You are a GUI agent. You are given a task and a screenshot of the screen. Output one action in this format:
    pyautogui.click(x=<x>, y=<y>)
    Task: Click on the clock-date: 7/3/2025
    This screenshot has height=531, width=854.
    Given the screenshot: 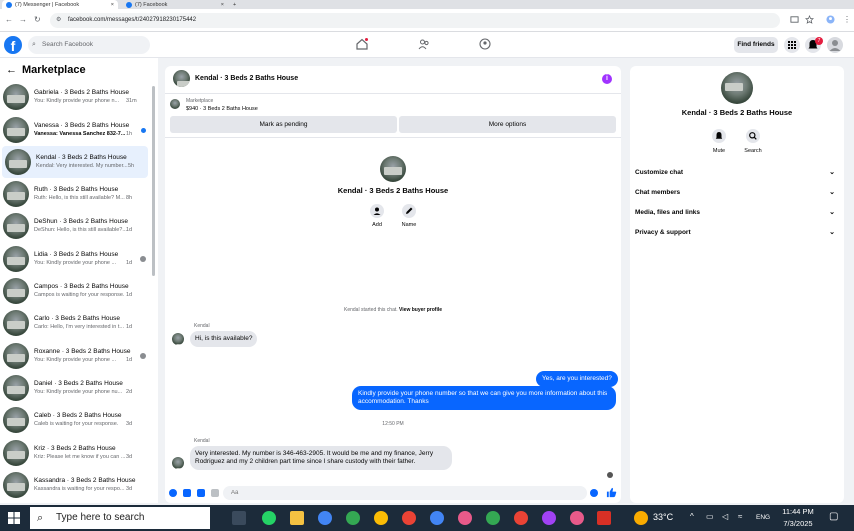 What is the action you would take?
    pyautogui.click(x=798, y=523)
    